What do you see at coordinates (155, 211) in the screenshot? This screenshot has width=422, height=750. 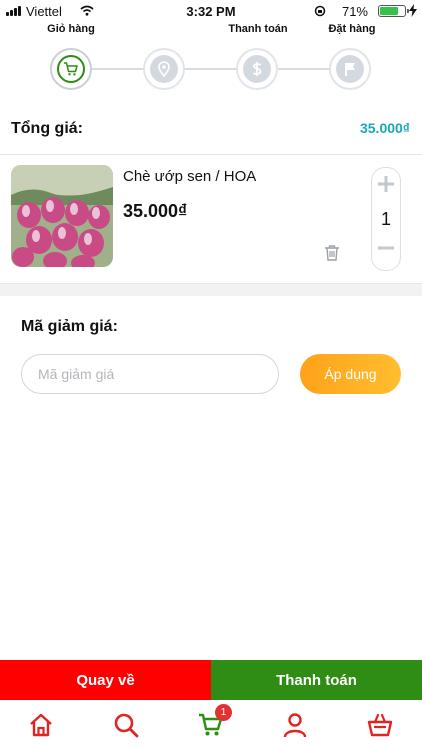 I see `product-price: 35.000₫` at bounding box center [155, 211].